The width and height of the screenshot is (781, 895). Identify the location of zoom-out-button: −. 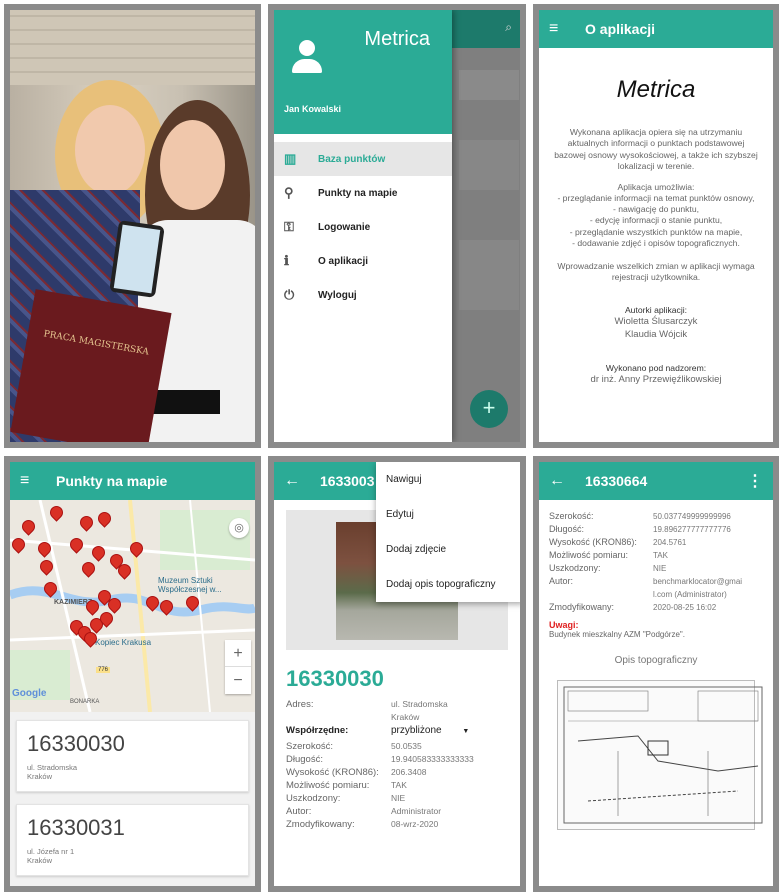
(238, 680).